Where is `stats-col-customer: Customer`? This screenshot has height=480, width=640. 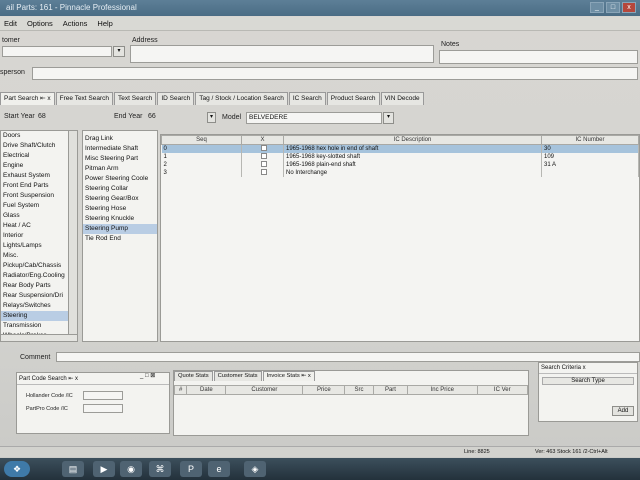 stats-col-customer: Customer is located at coordinates (264, 390).